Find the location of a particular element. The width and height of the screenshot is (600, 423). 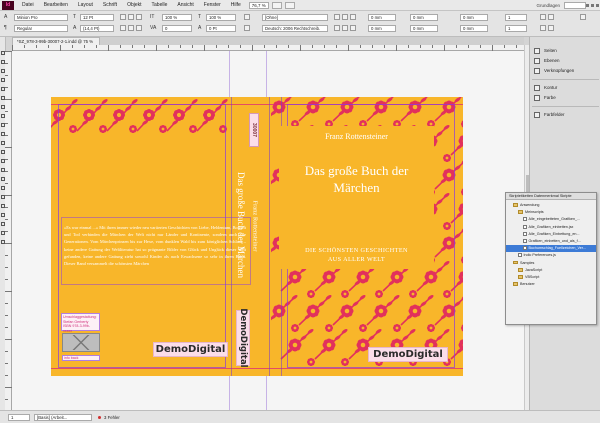

menu-fenster: Fenster is located at coordinates (212, 5).